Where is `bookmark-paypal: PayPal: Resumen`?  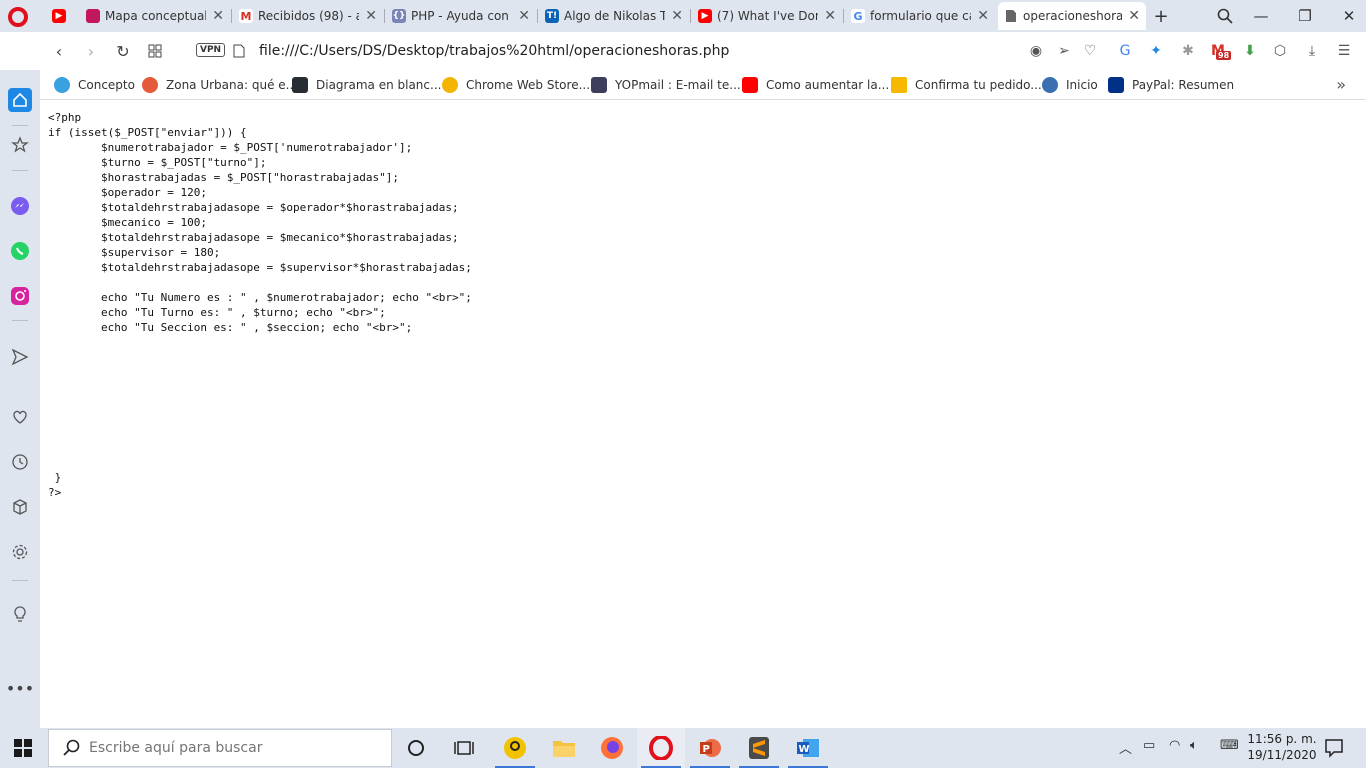 bookmark-paypal: PayPal: Resumen is located at coordinates (1171, 85).